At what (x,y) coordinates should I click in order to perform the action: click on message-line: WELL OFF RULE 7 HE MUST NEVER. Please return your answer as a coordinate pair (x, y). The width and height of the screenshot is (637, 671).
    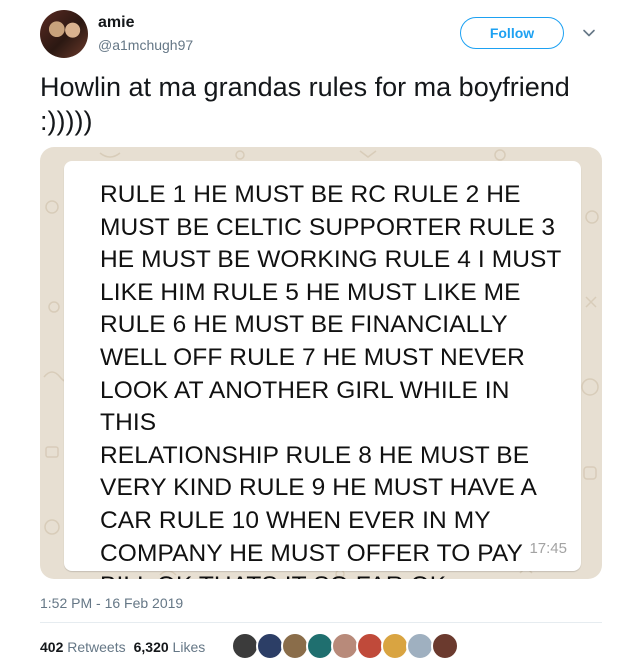
    Looking at the image, I should click on (312, 357).